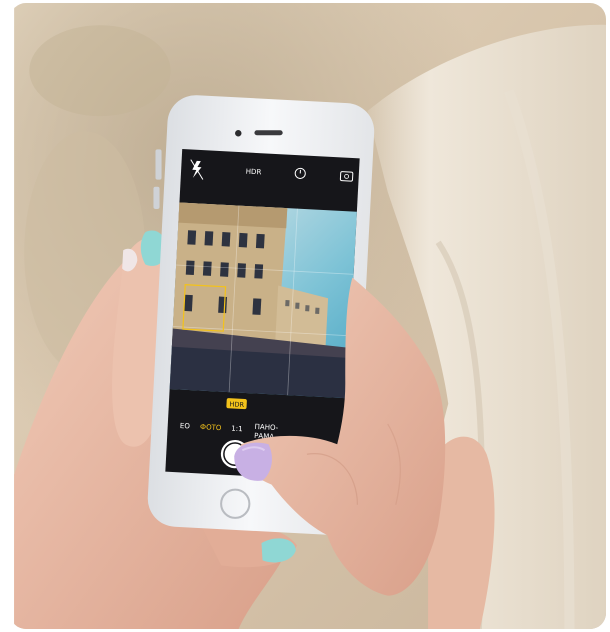 The image size is (610, 632). Describe the element at coordinates (236, 404) in the screenshot. I see `hdr-badge: HDR` at that location.